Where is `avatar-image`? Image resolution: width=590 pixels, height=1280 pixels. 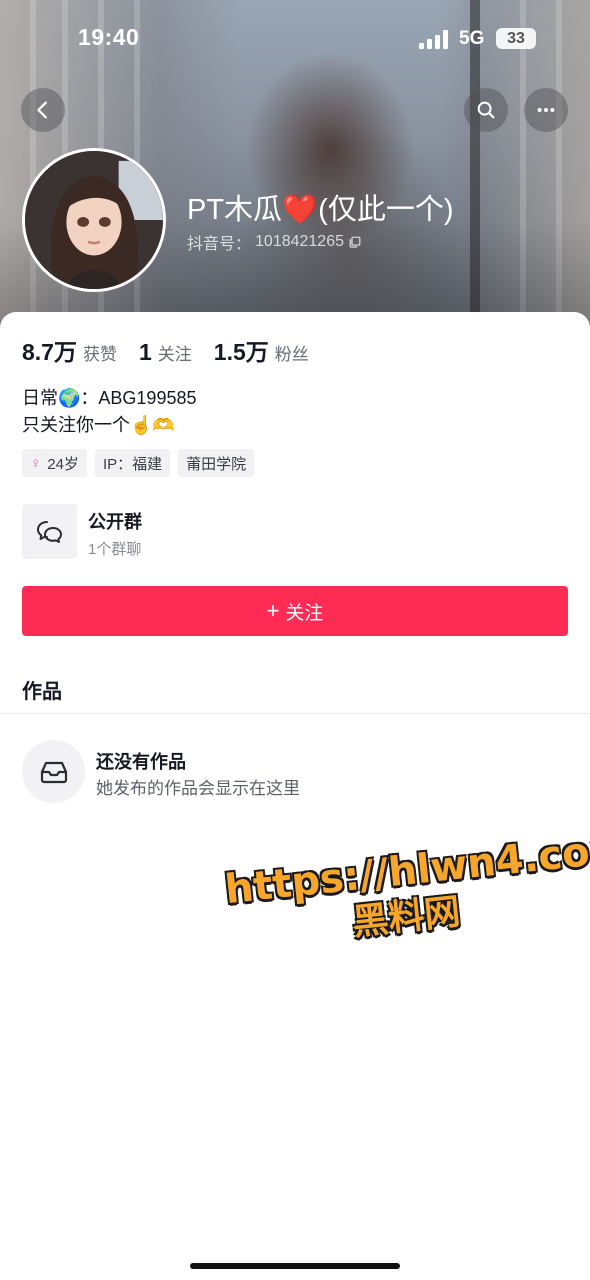 avatar-image is located at coordinates (94, 220).